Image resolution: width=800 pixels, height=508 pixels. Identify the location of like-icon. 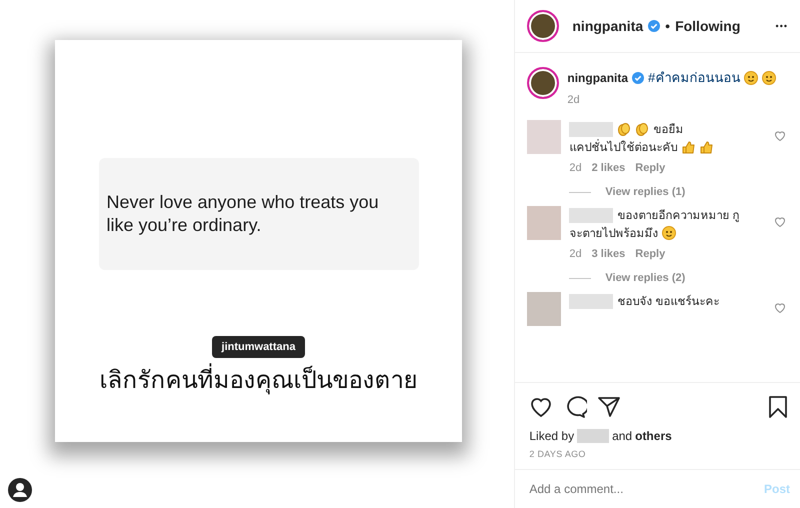
(541, 407).